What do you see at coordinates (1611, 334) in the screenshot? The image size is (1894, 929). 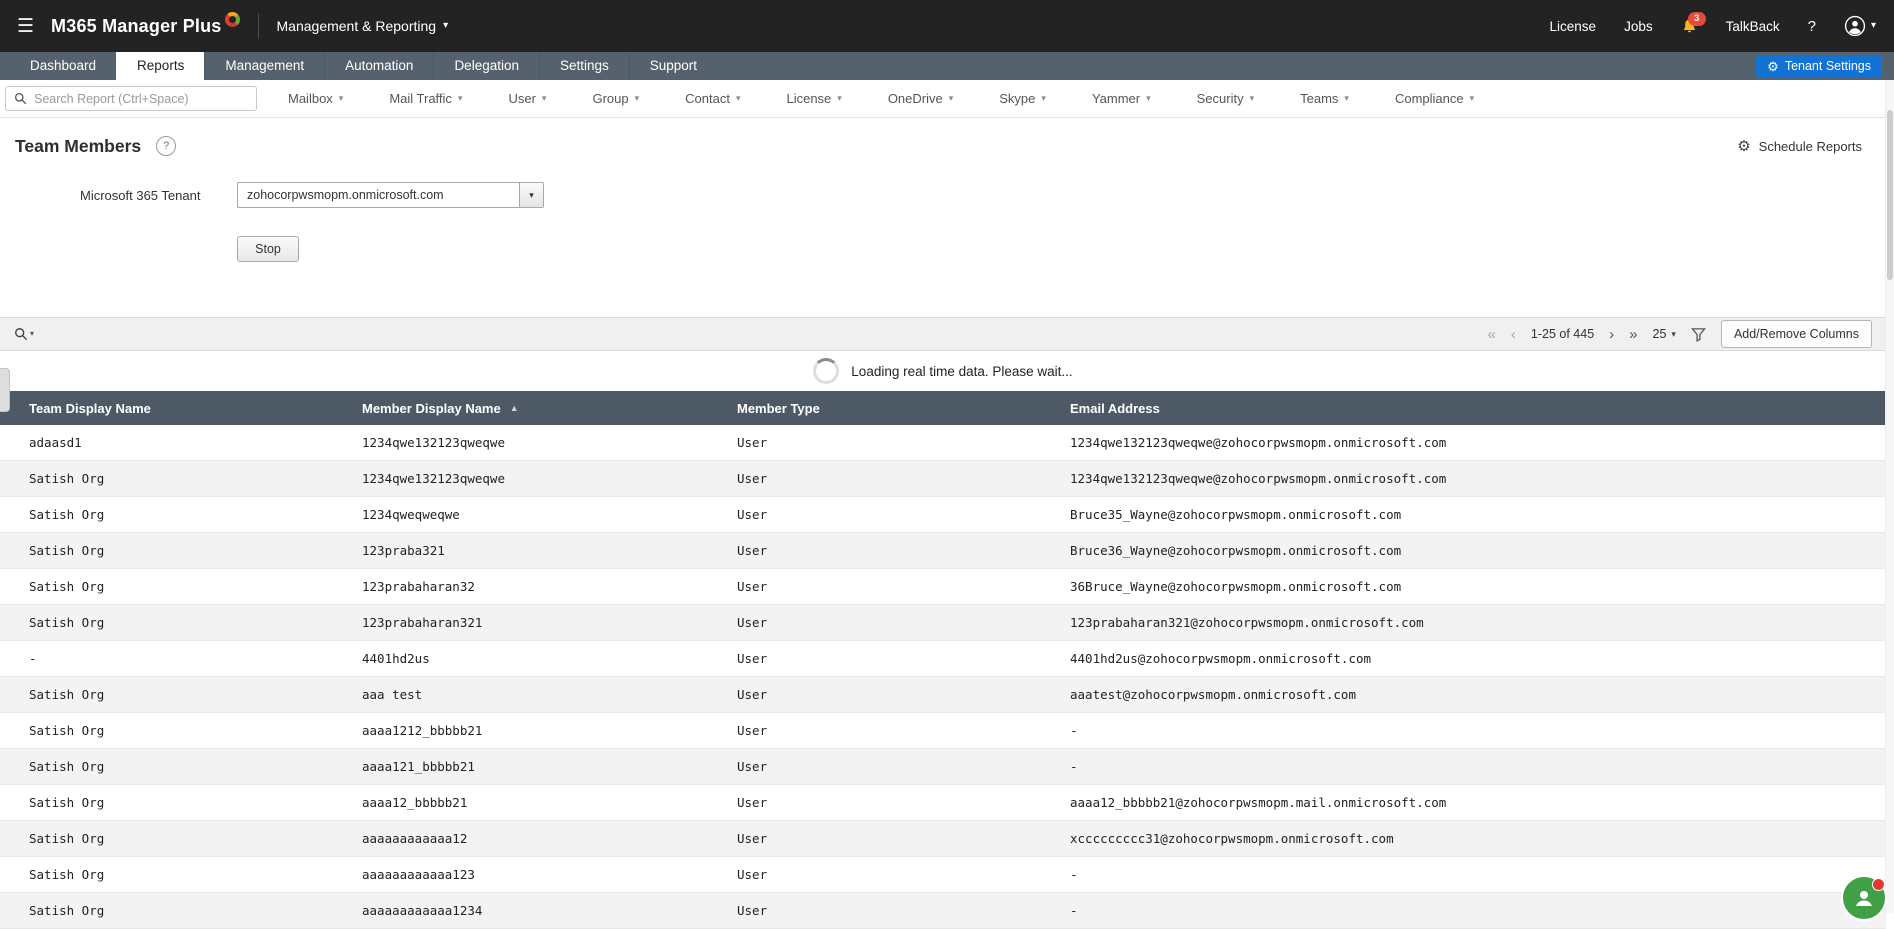 I see `next-page-button: ›` at bounding box center [1611, 334].